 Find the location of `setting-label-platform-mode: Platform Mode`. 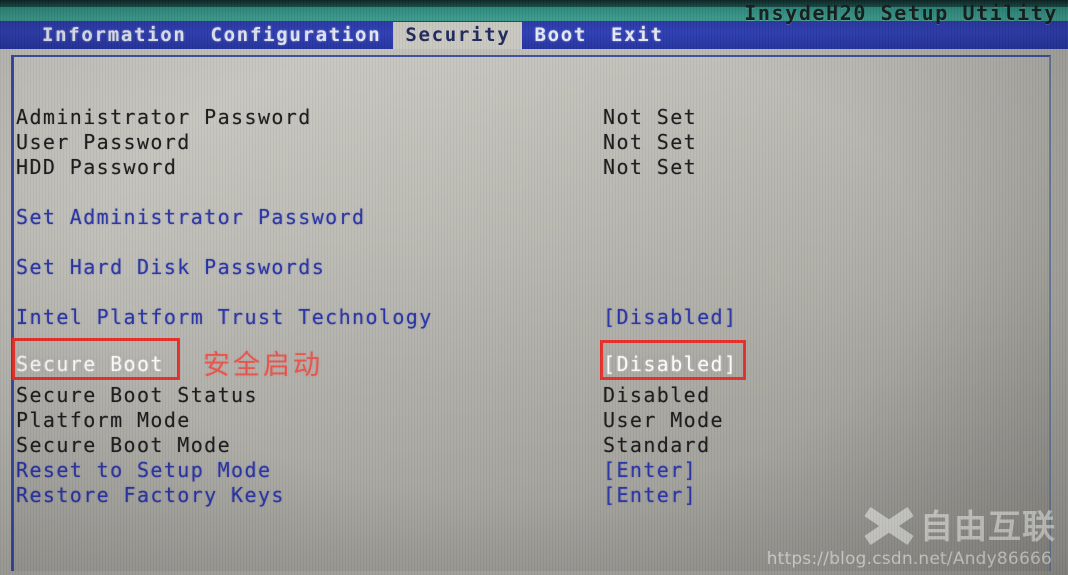

setting-label-platform-mode: Platform Mode is located at coordinates (103, 420).